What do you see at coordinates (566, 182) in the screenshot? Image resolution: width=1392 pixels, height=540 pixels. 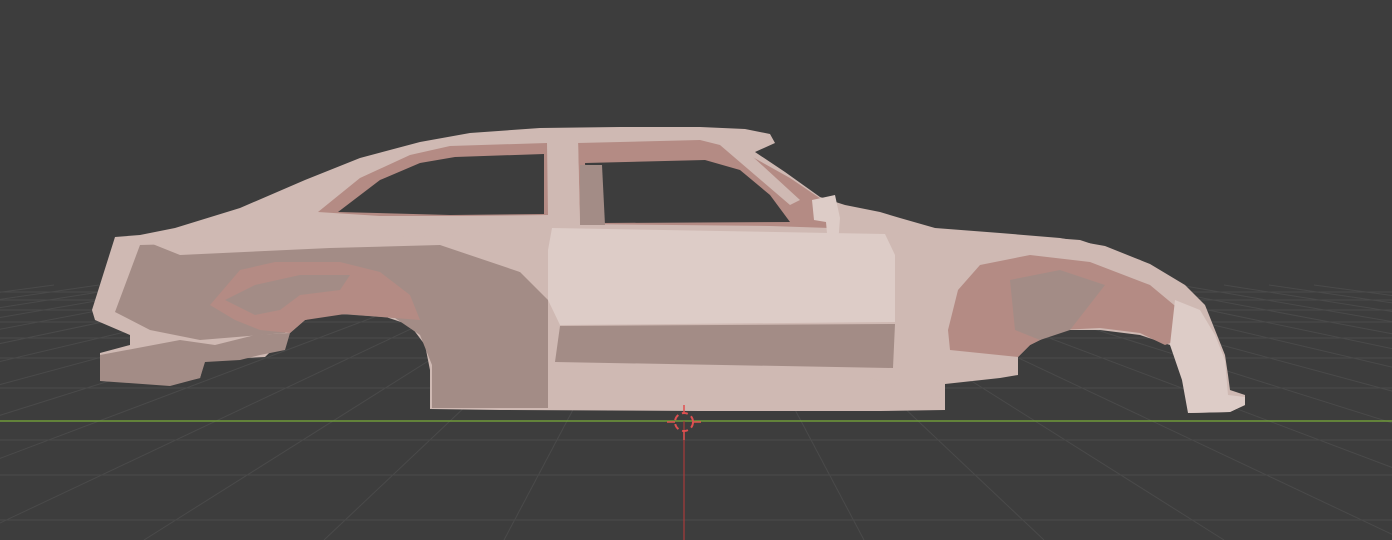 I see `b-pillar` at bounding box center [566, 182].